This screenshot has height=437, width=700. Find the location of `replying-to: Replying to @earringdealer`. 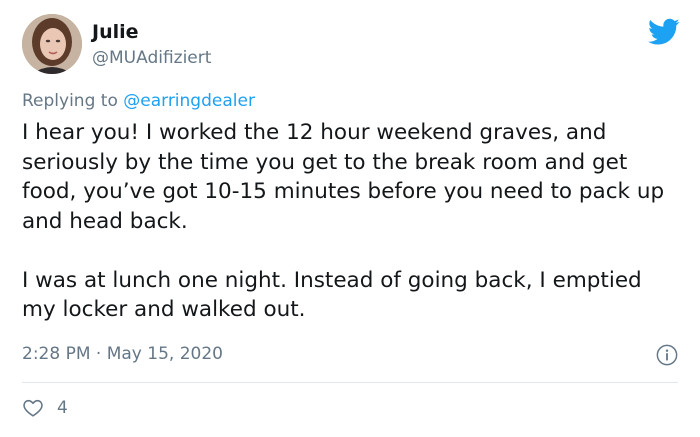

replying-to: Replying to @earringdealer is located at coordinates (138, 101).